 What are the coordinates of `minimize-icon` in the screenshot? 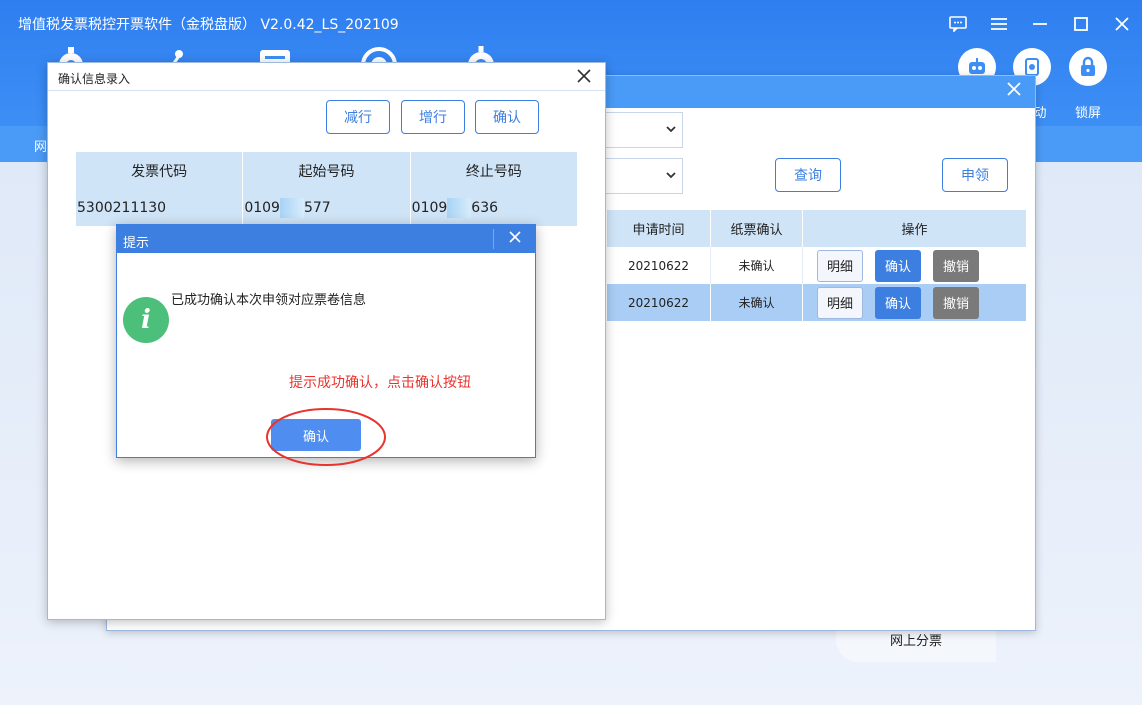 It's located at (1039, 24).